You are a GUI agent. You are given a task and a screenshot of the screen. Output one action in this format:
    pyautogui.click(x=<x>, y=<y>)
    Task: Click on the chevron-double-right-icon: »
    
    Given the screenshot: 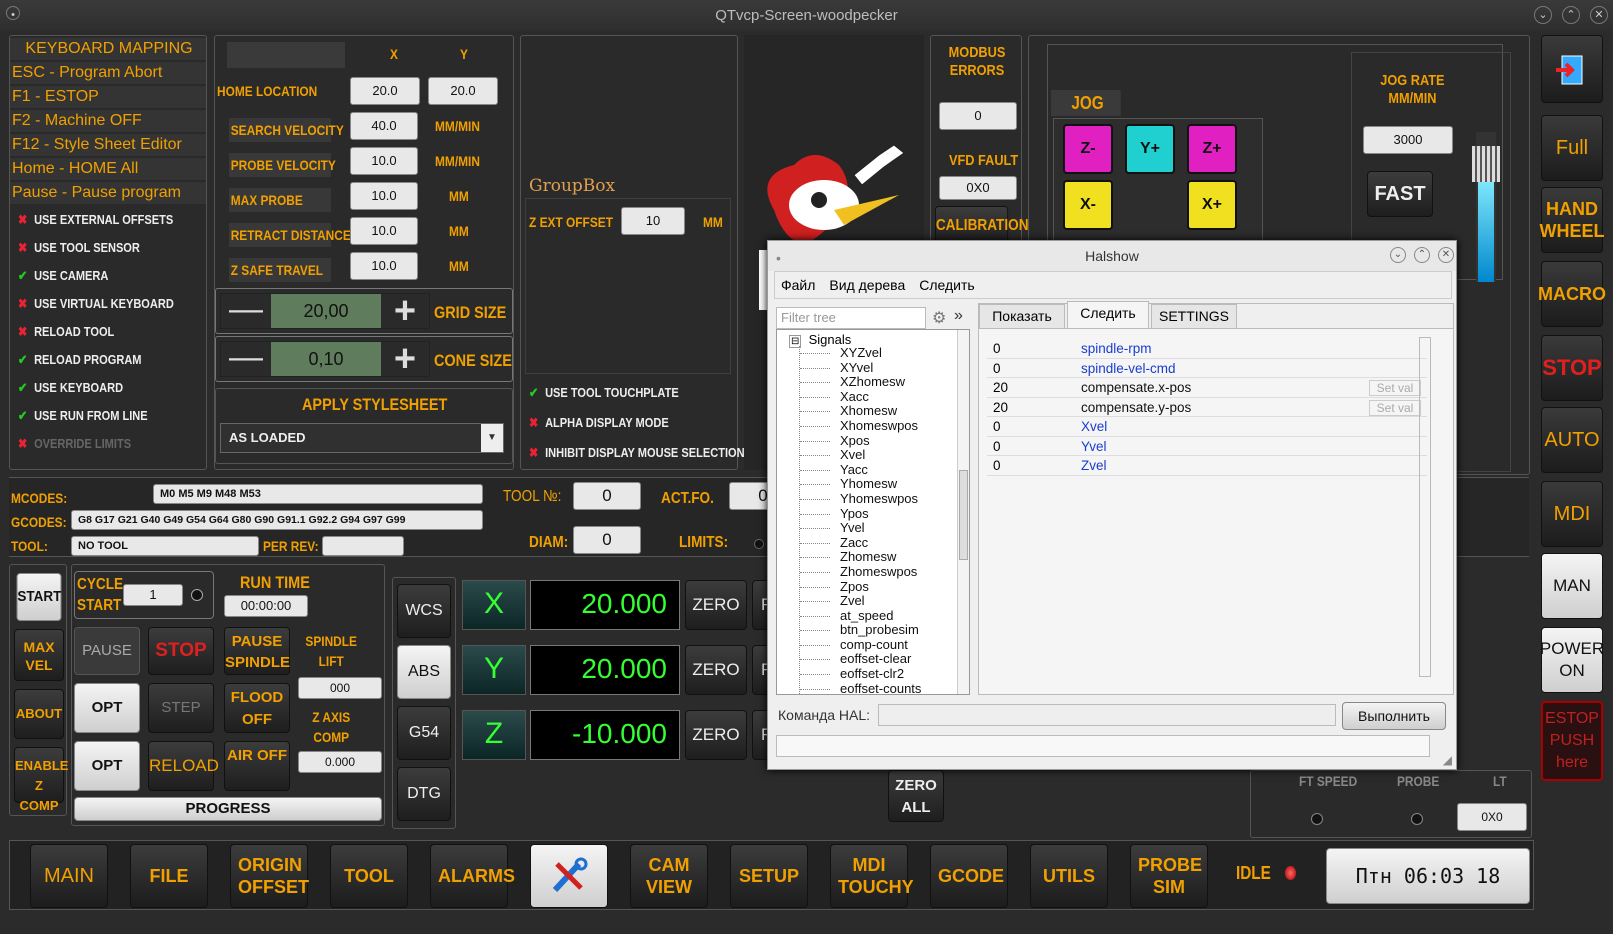 What is the action you would take?
    pyautogui.click(x=958, y=316)
    